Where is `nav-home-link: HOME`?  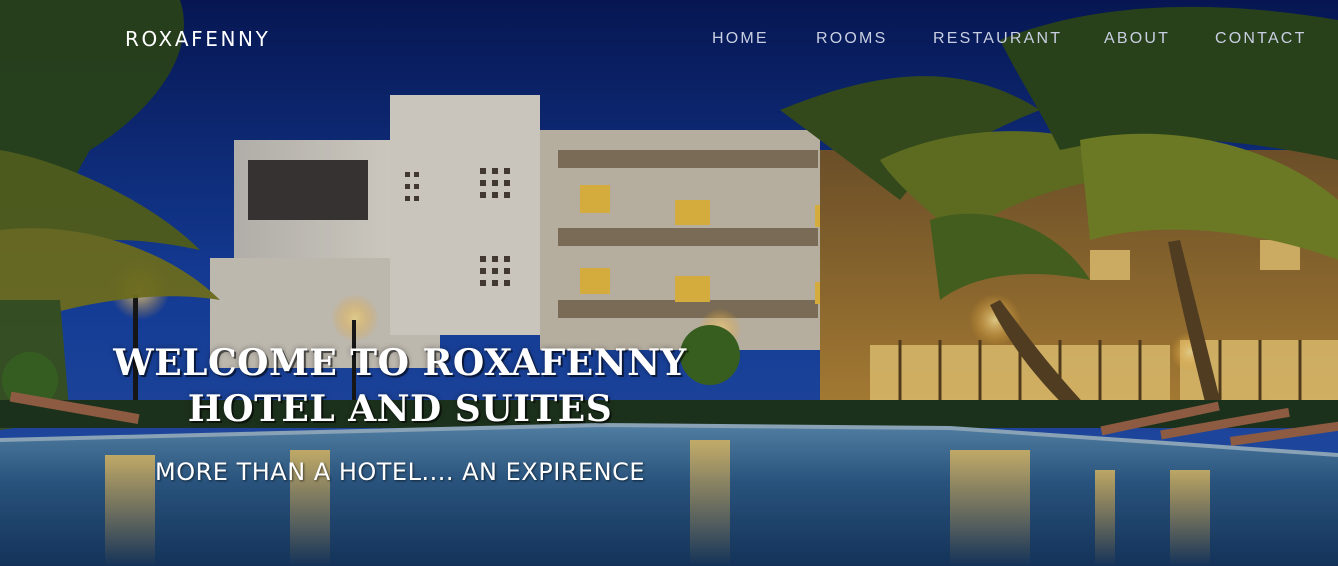
nav-home-link: HOME is located at coordinates (740, 39).